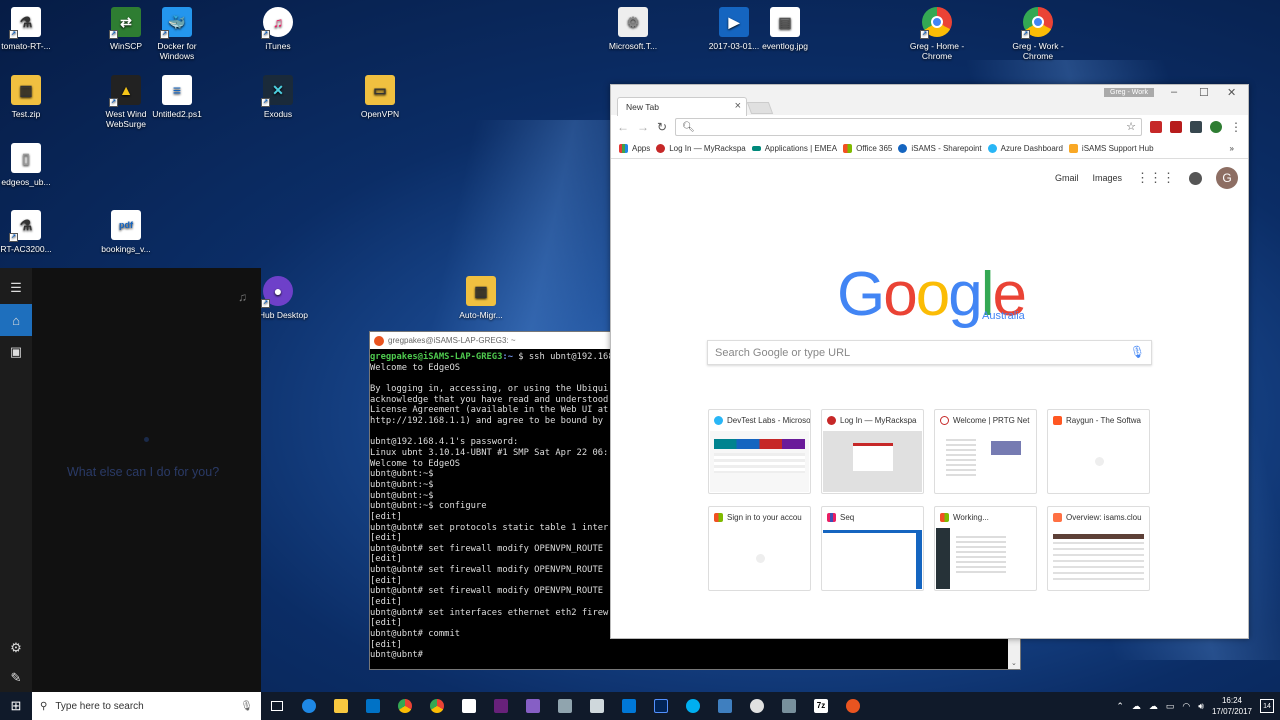 The height and width of the screenshot is (720, 1280). What do you see at coordinates (437, 706) in the screenshot?
I see `chrome-home-icon` at bounding box center [437, 706].